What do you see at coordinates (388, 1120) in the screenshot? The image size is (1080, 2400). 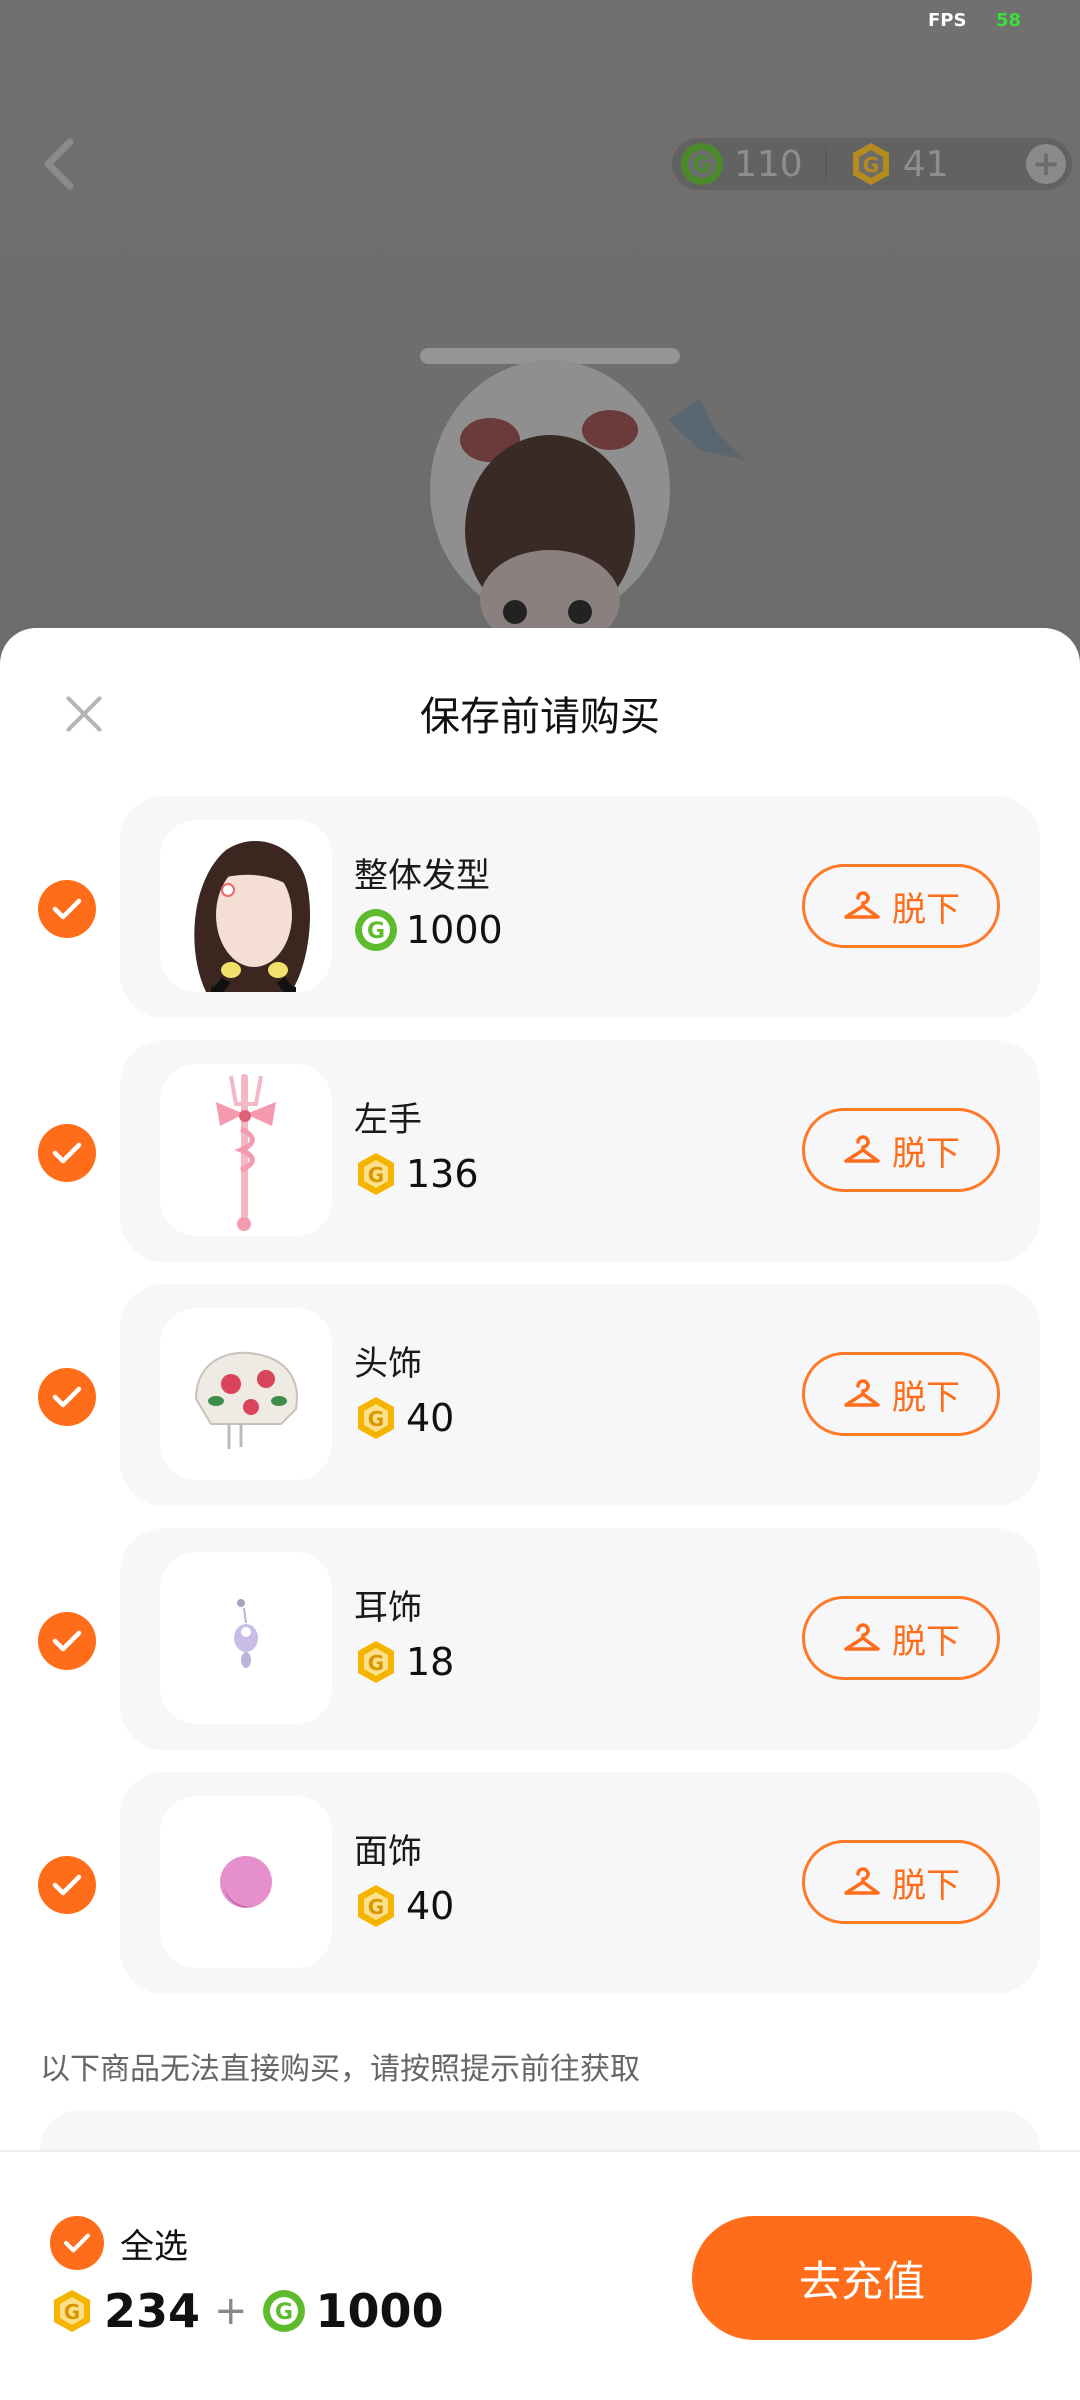 I see `item-name: 左手` at bounding box center [388, 1120].